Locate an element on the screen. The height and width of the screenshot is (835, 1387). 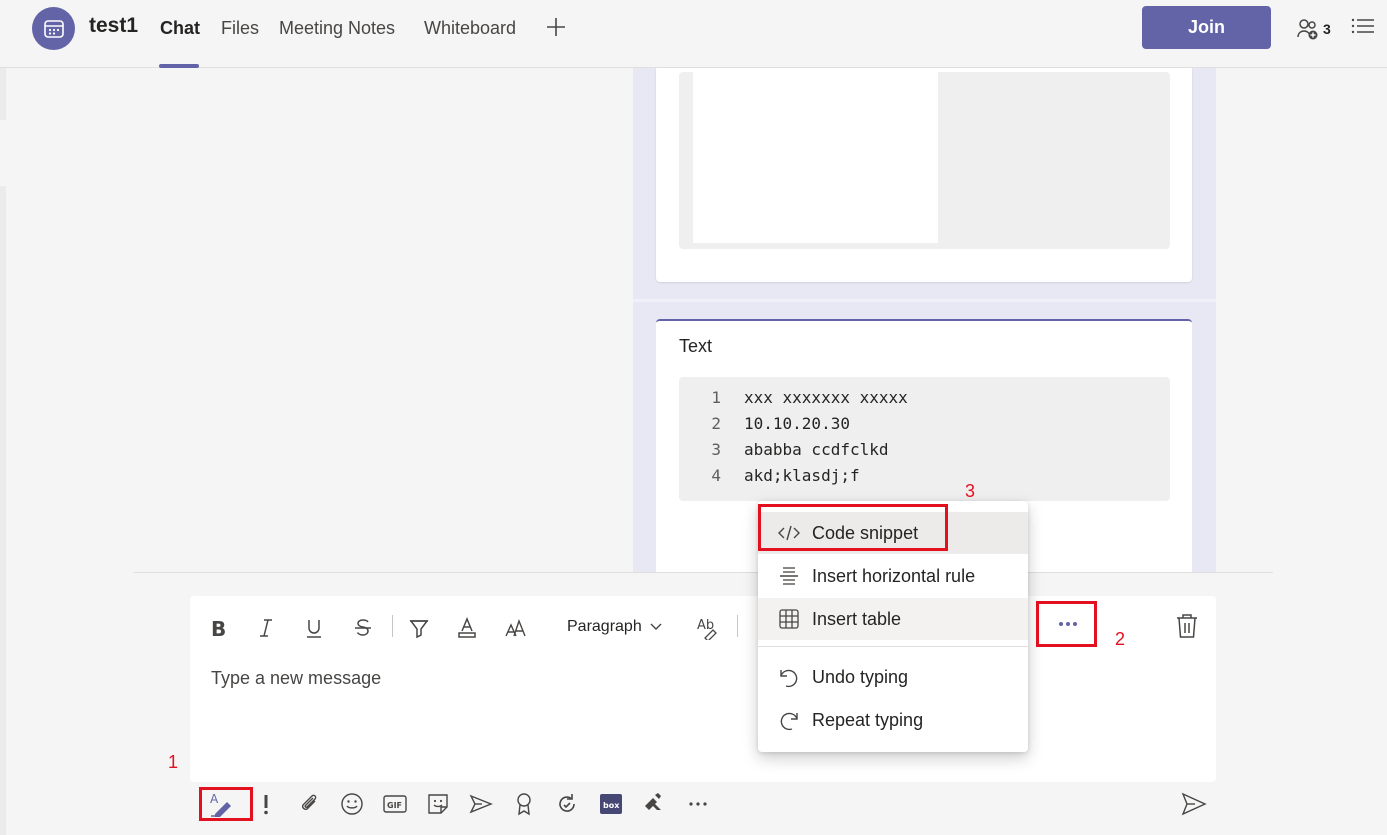
participants-button: 3 is located at coordinates (1316, 29).